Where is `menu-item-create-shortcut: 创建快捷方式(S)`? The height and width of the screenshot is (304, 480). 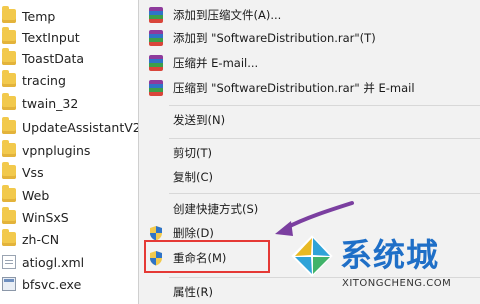 menu-item-create-shortcut: 创建快捷方式(S) is located at coordinates (309, 209).